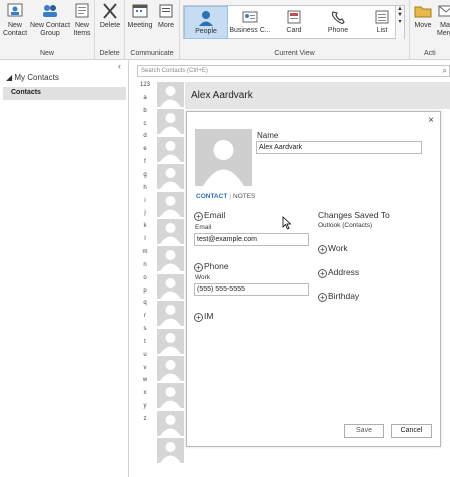 This screenshot has width=450, height=477. I want to click on new-items-icon, so click(82, 10).